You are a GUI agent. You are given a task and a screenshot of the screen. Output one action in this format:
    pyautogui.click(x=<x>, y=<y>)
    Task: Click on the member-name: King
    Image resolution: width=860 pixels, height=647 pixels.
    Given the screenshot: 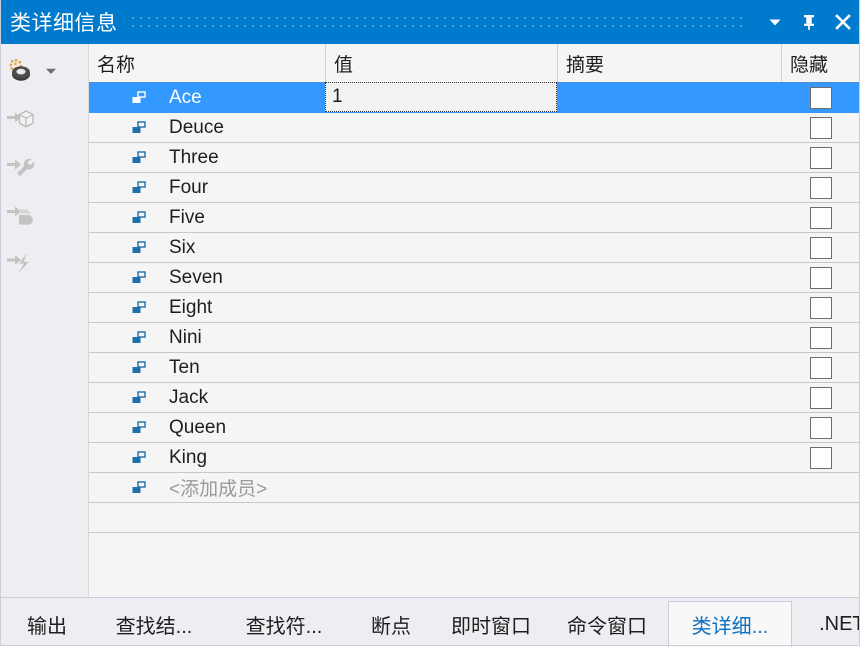 What is the action you would take?
    pyautogui.click(x=247, y=457)
    